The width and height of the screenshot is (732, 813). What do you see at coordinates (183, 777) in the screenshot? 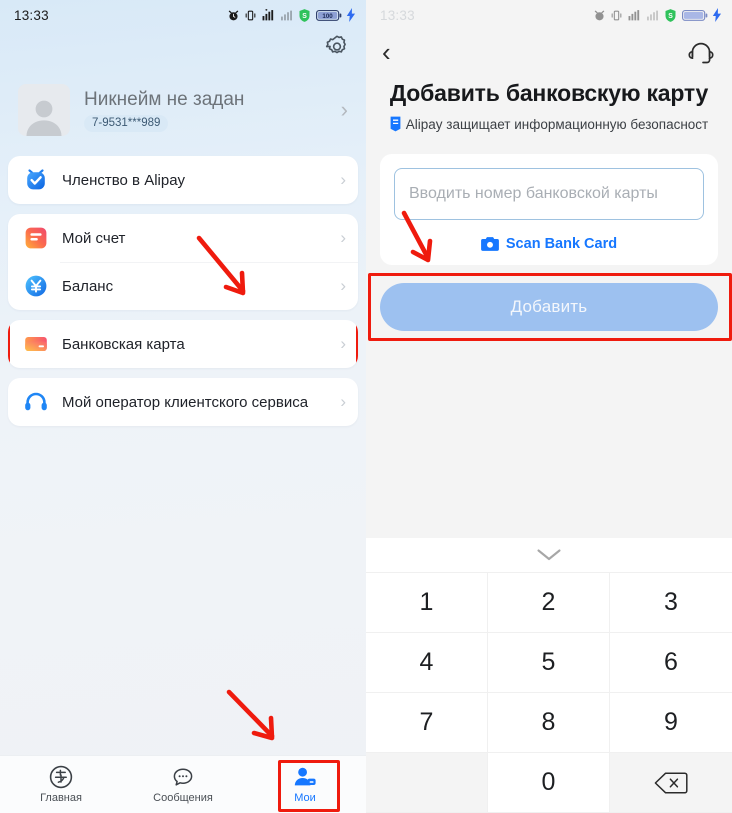
I see `messages-bubble-icon` at bounding box center [183, 777].